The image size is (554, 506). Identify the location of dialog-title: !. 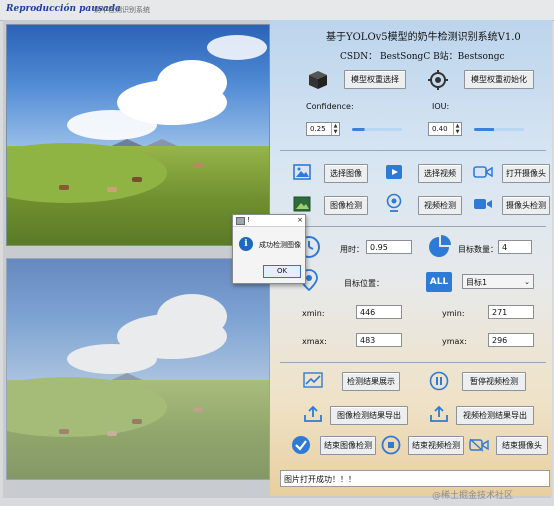
(248, 220).